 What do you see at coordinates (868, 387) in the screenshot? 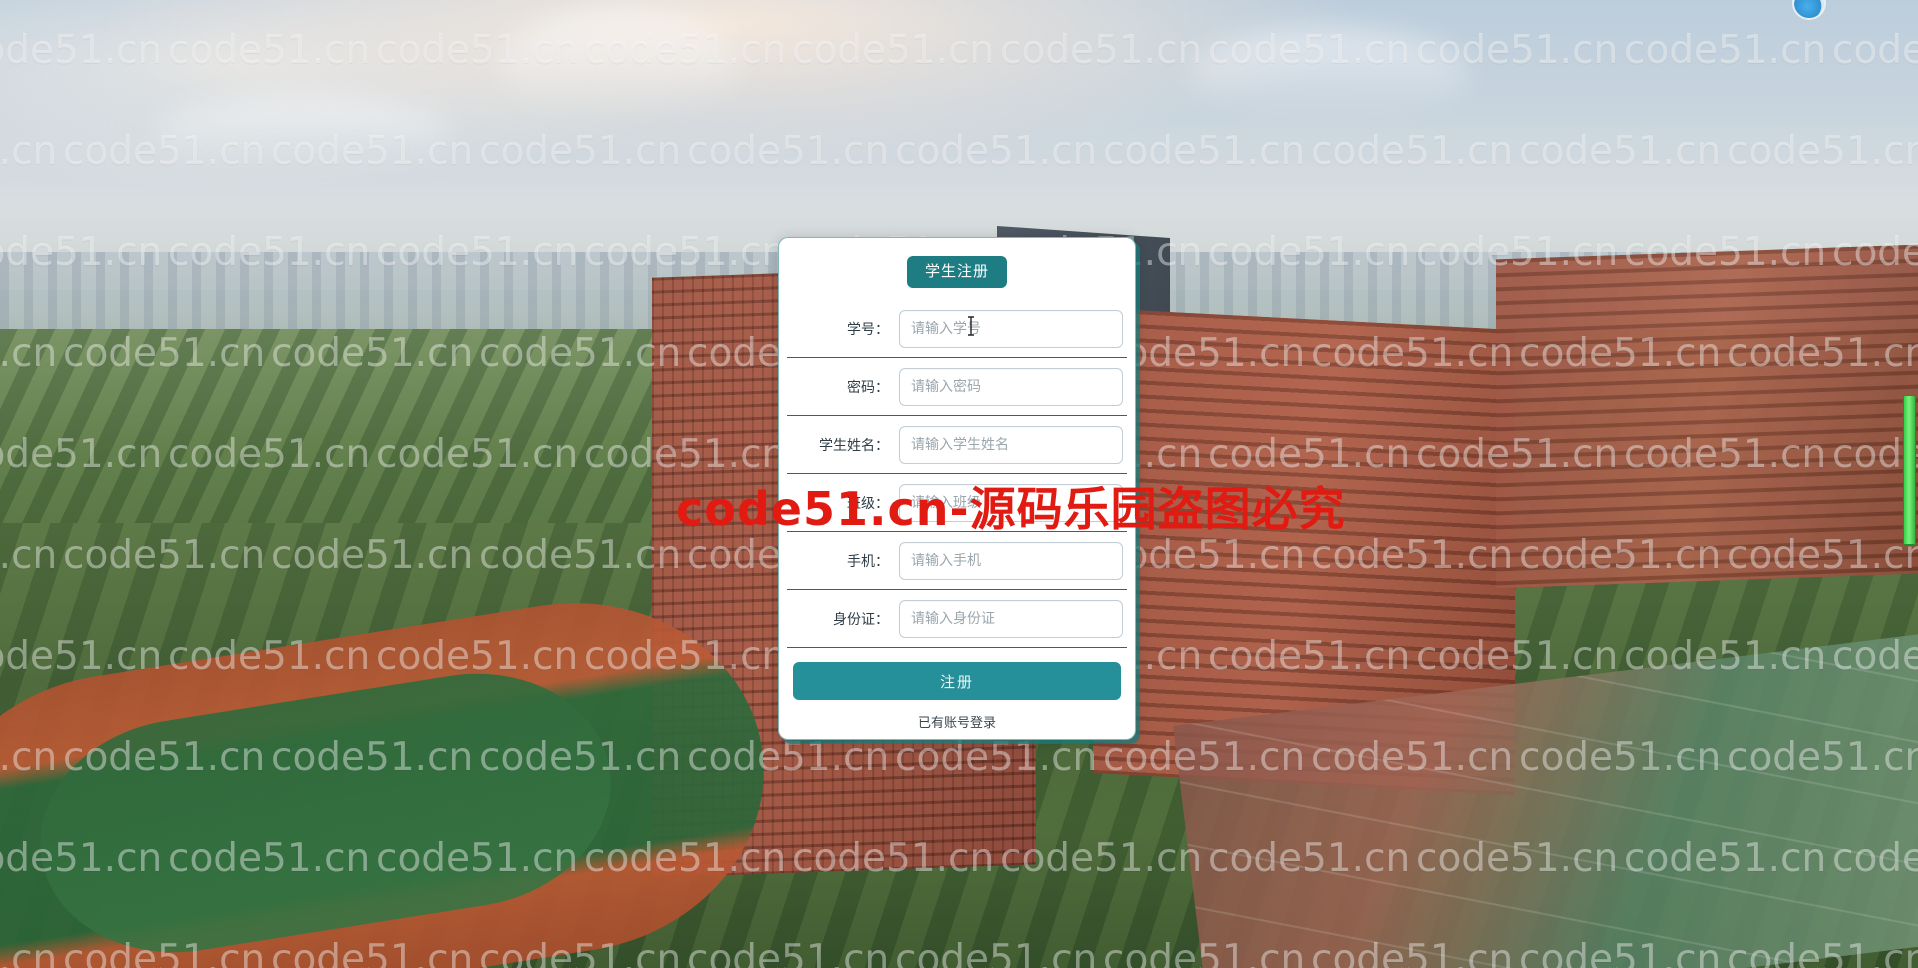
I see `label-password: 密码：` at bounding box center [868, 387].